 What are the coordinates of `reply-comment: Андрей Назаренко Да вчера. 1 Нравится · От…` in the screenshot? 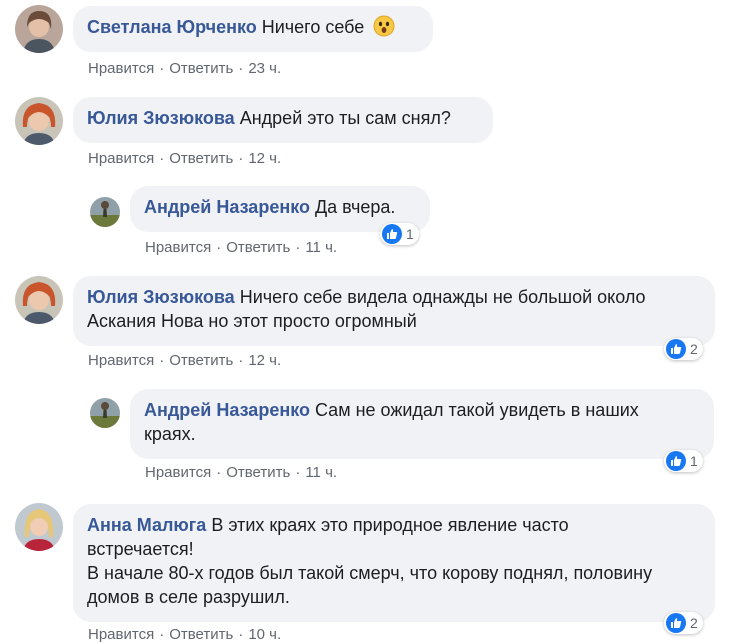 It's located at (371, 223).